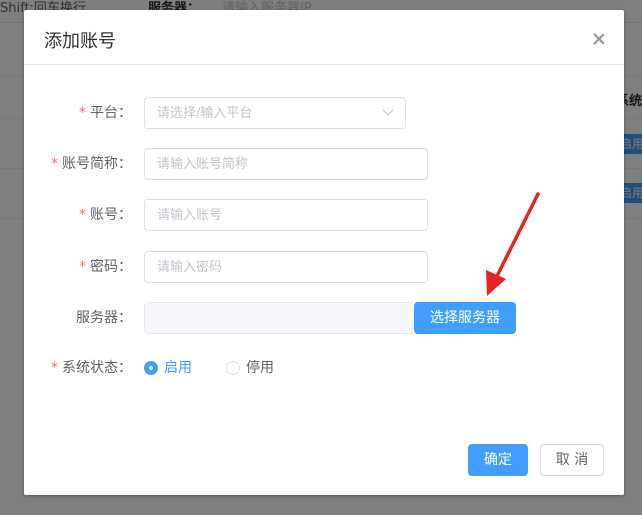 This screenshot has height=515, width=642. I want to click on cancel-button: 取 消, so click(572, 460).